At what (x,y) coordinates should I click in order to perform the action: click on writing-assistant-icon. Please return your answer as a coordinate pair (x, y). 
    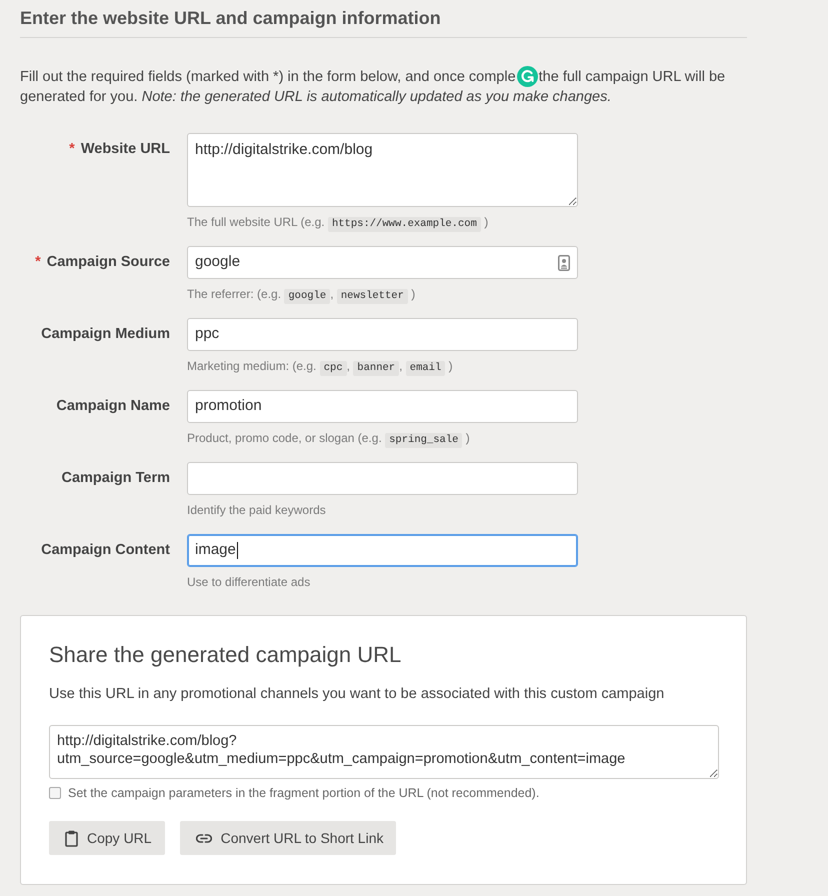
    Looking at the image, I should click on (527, 76).